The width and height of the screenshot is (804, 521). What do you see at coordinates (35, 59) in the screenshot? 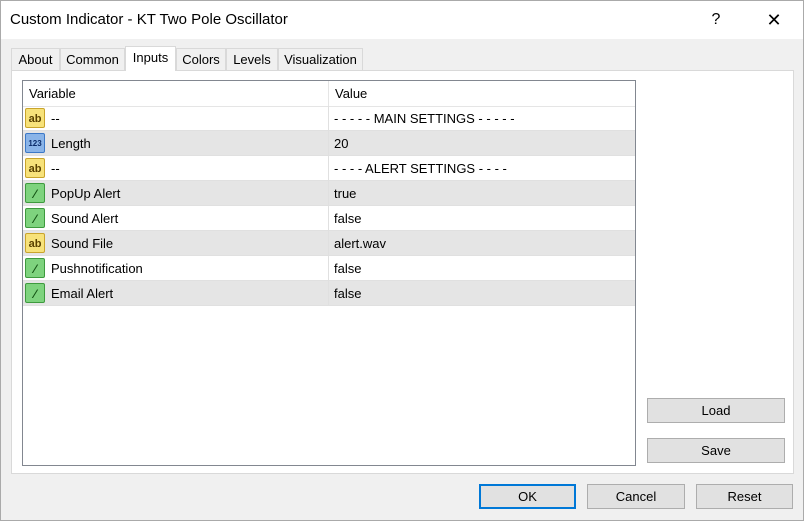
I see `tab-about: About` at bounding box center [35, 59].